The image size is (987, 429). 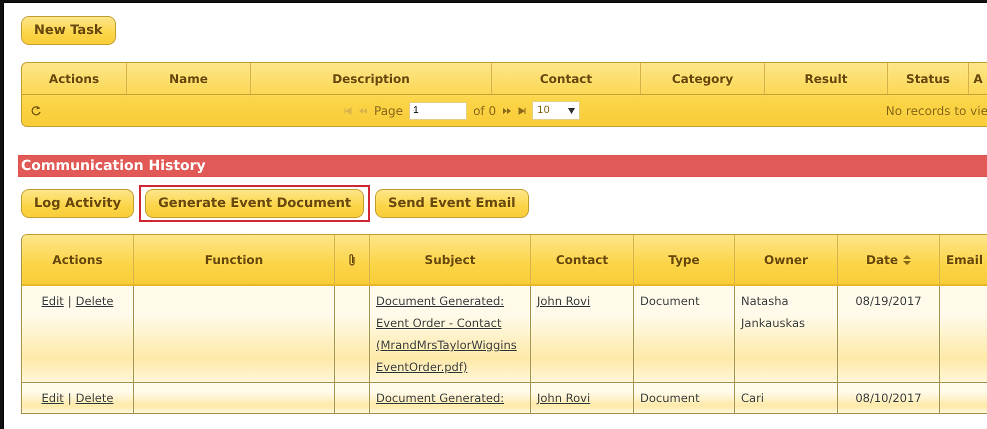 What do you see at coordinates (522, 110) in the screenshot?
I see `last-page-icon` at bounding box center [522, 110].